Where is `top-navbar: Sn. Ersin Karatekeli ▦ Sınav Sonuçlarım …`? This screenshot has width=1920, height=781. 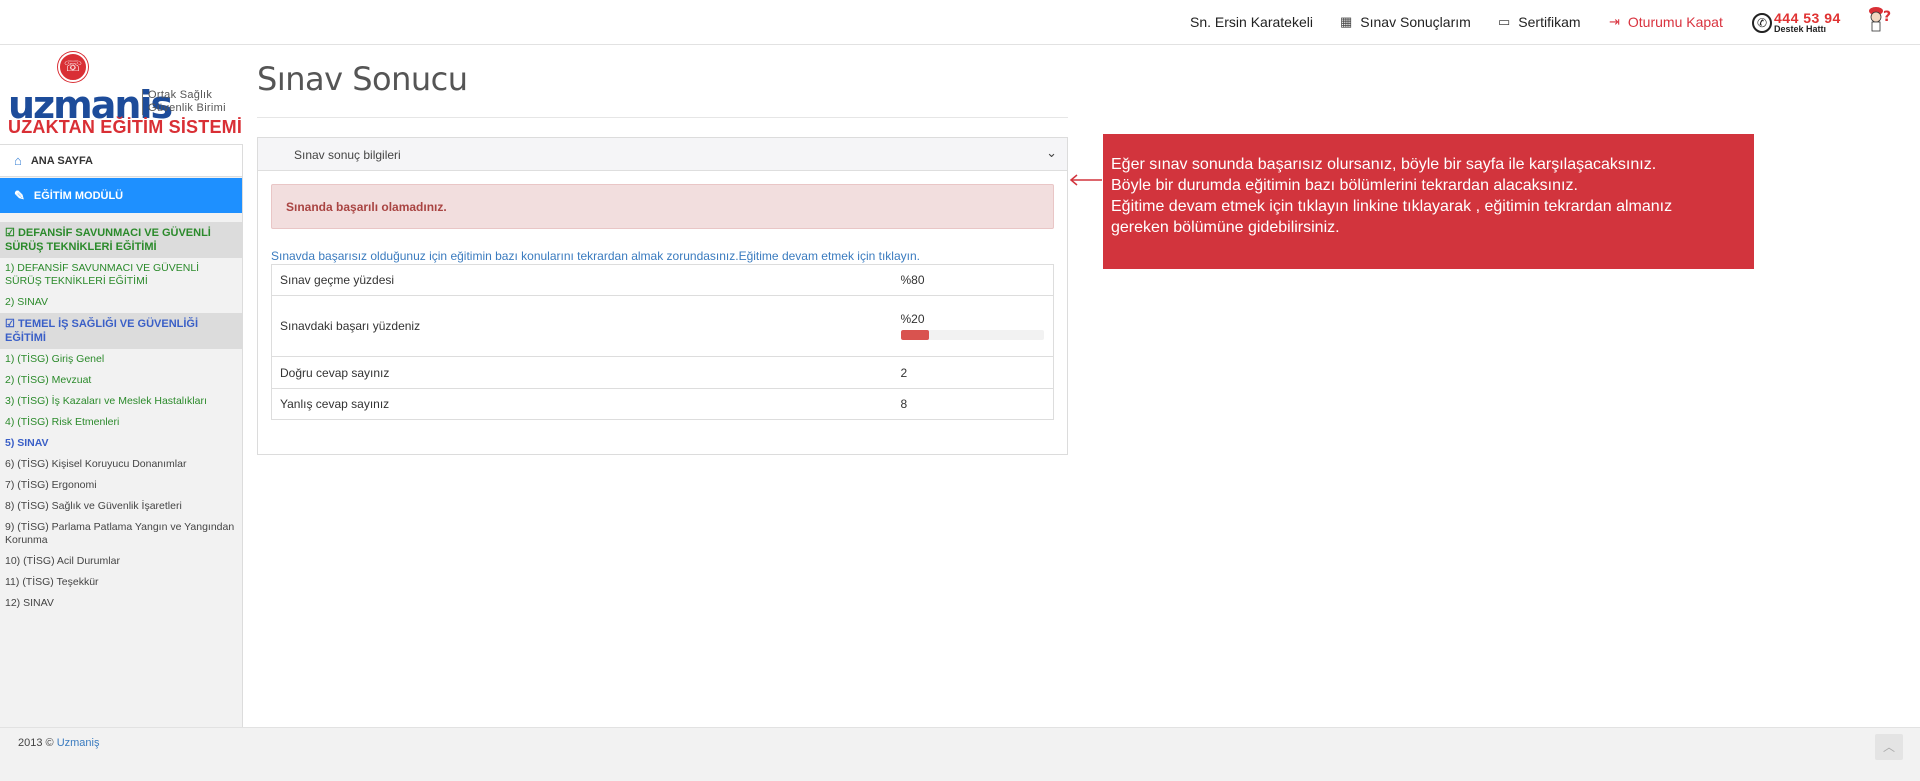 top-navbar: Sn. Ersin Karatekeli ▦ Sınav Sonuçlarım … is located at coordinates (960, 22).